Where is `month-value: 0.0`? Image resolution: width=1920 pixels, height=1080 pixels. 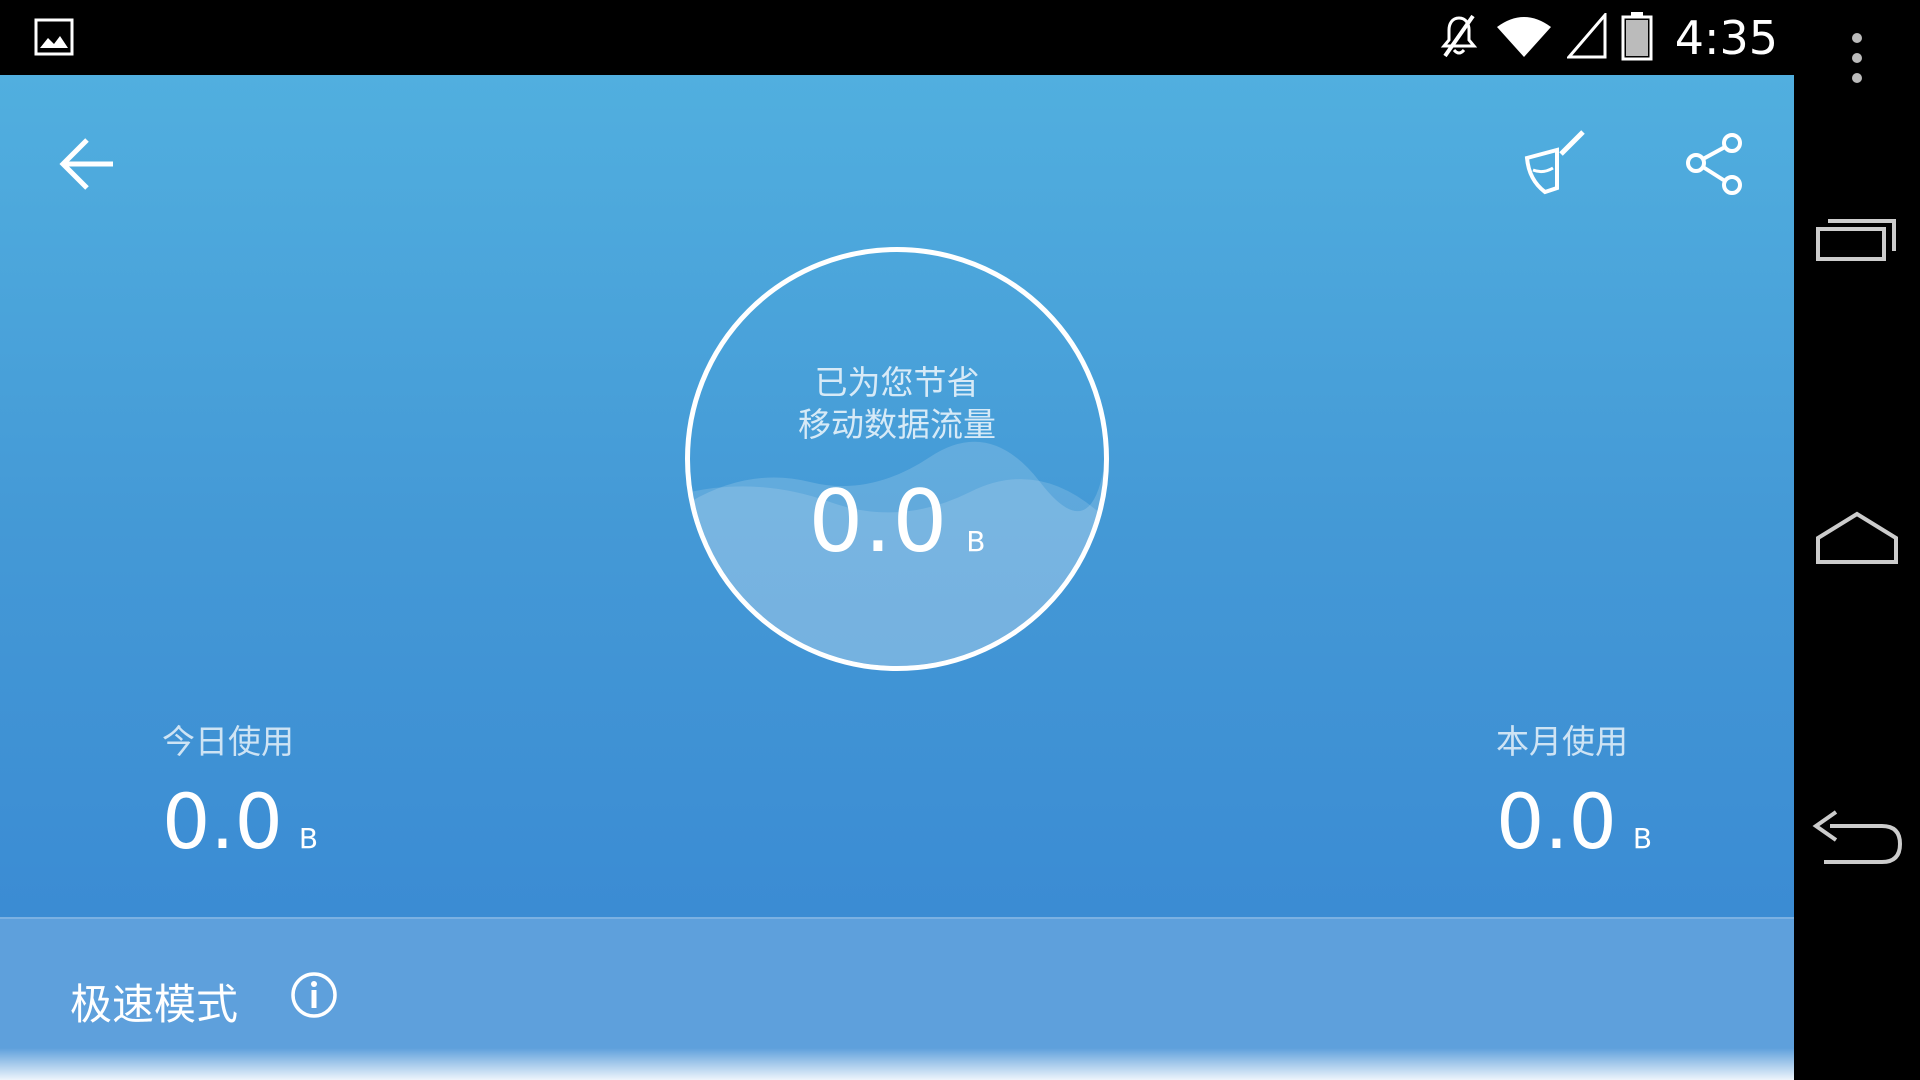
month-value: 0.0 is located at coordinates (1556, 821).